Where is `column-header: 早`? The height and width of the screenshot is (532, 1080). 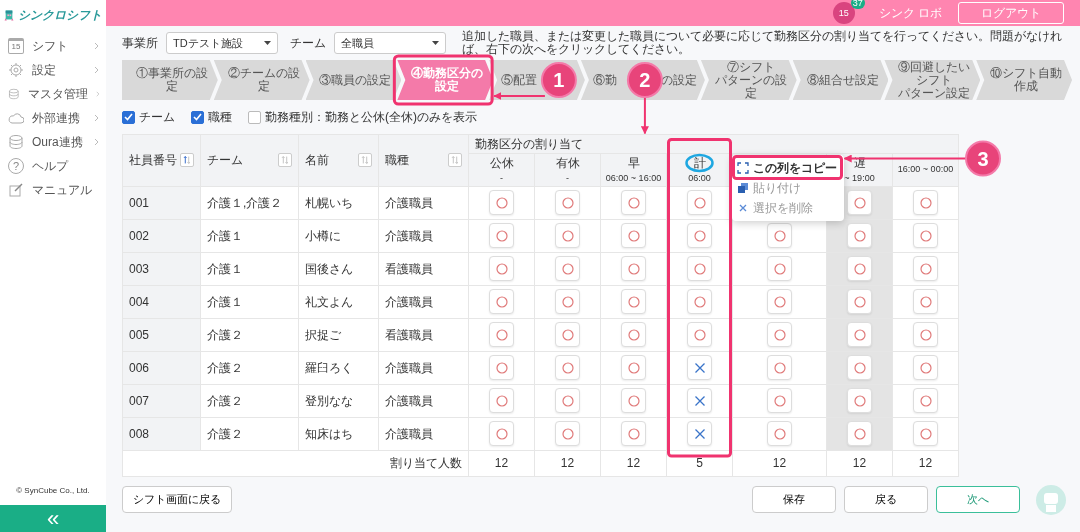
column-header: 早 is located at coordinates (633, 163).